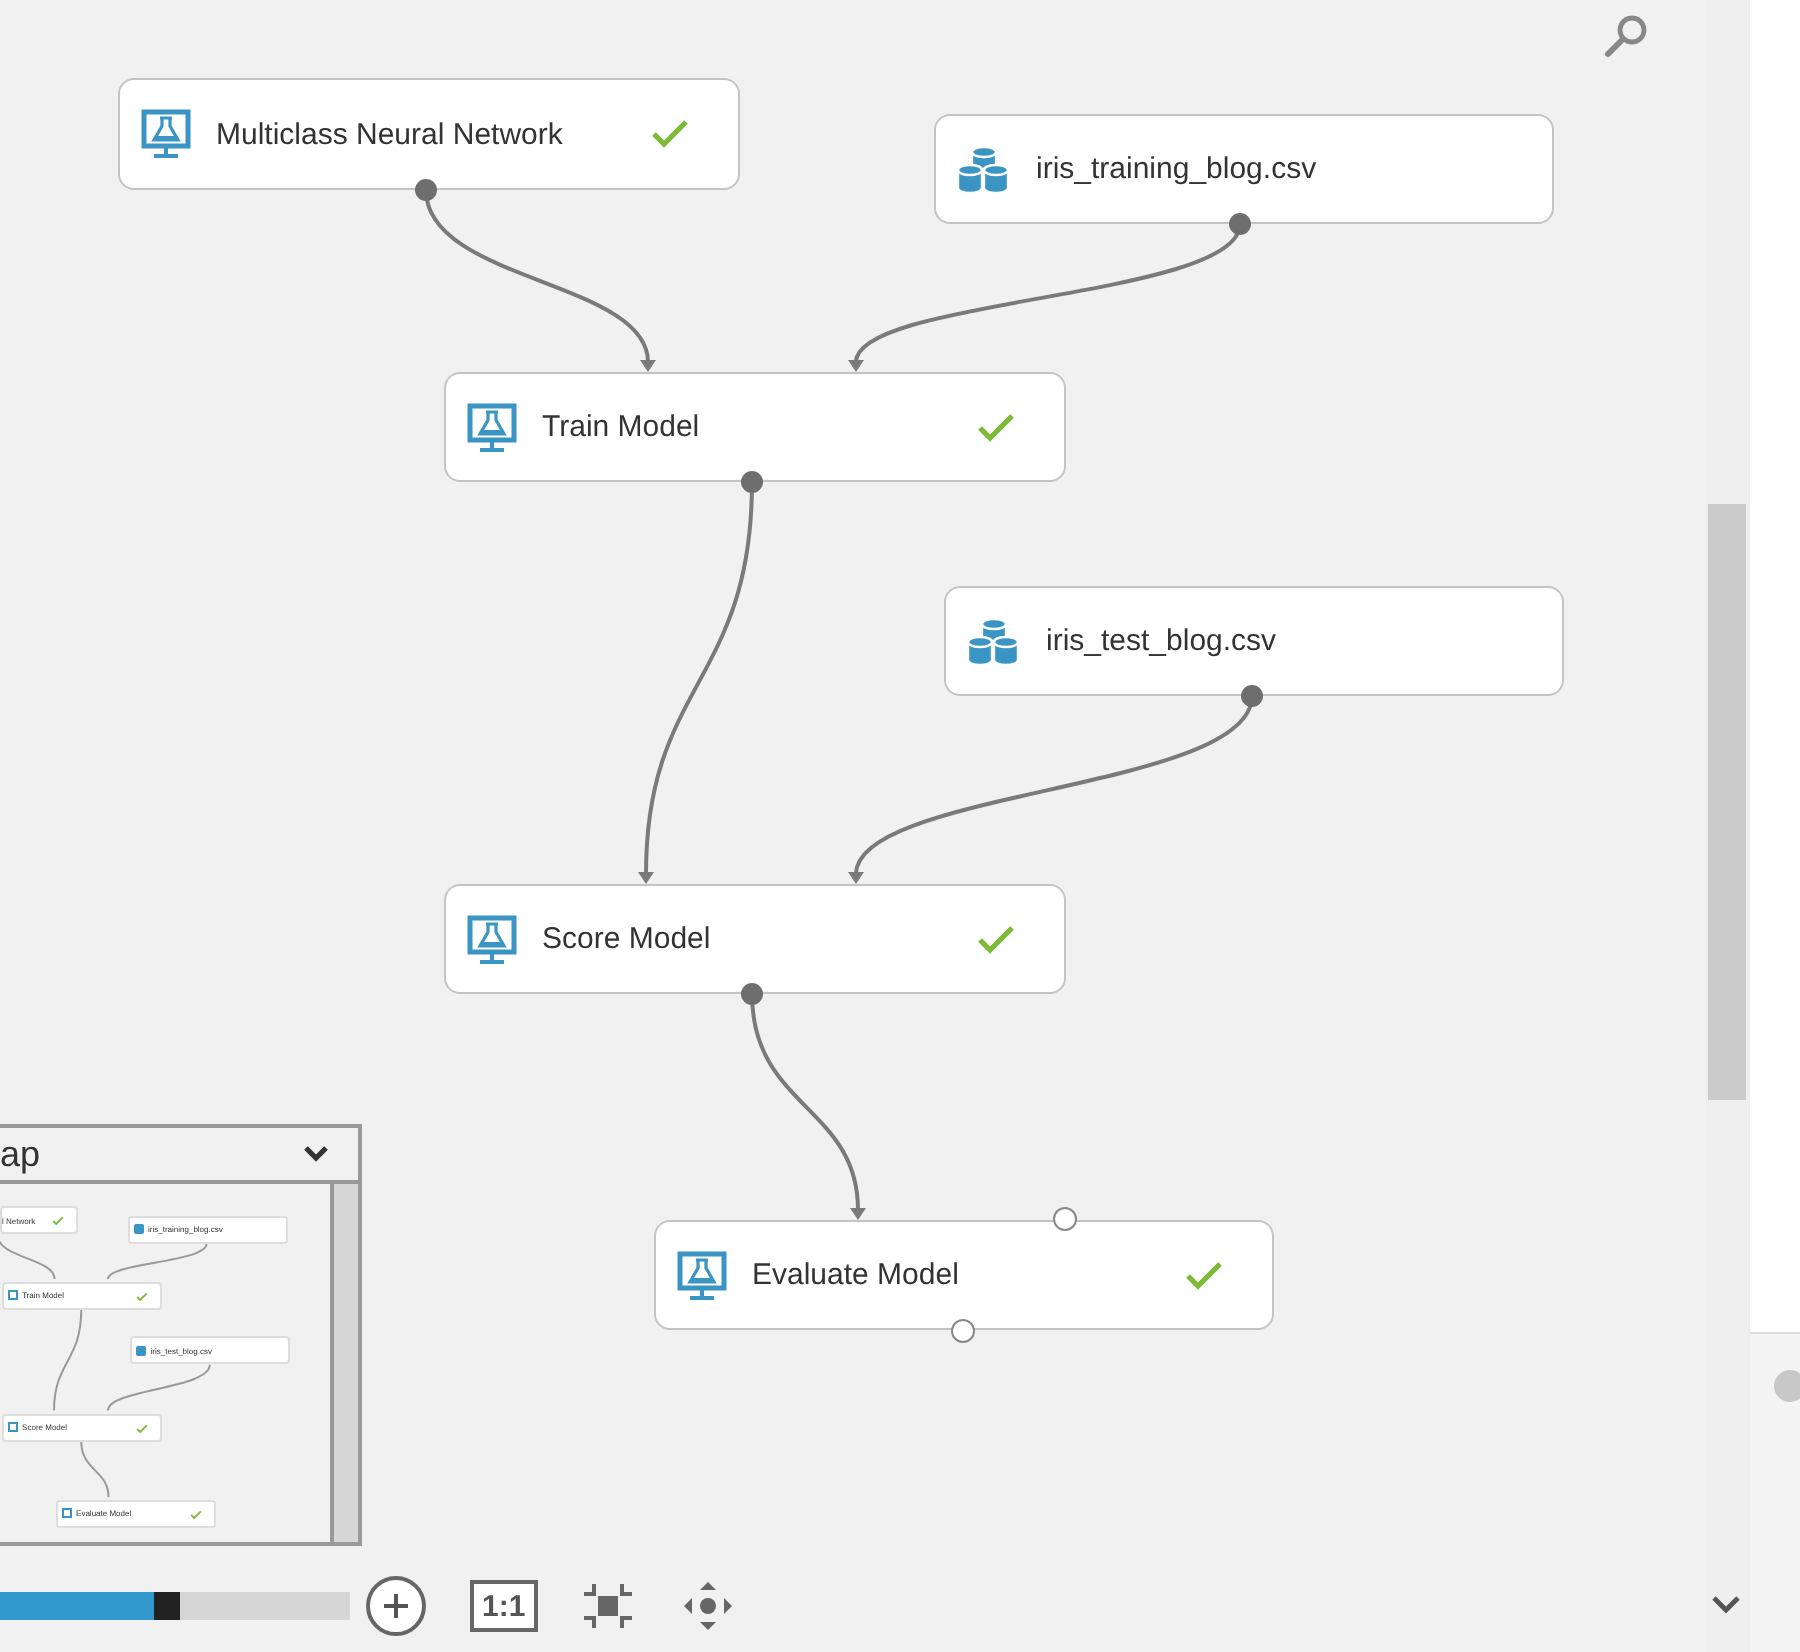 Image resolution: width=1800 pixels, height=1652 pixels. I want to click on node-label: iris_training_blog.csv, so click(1177, 169).